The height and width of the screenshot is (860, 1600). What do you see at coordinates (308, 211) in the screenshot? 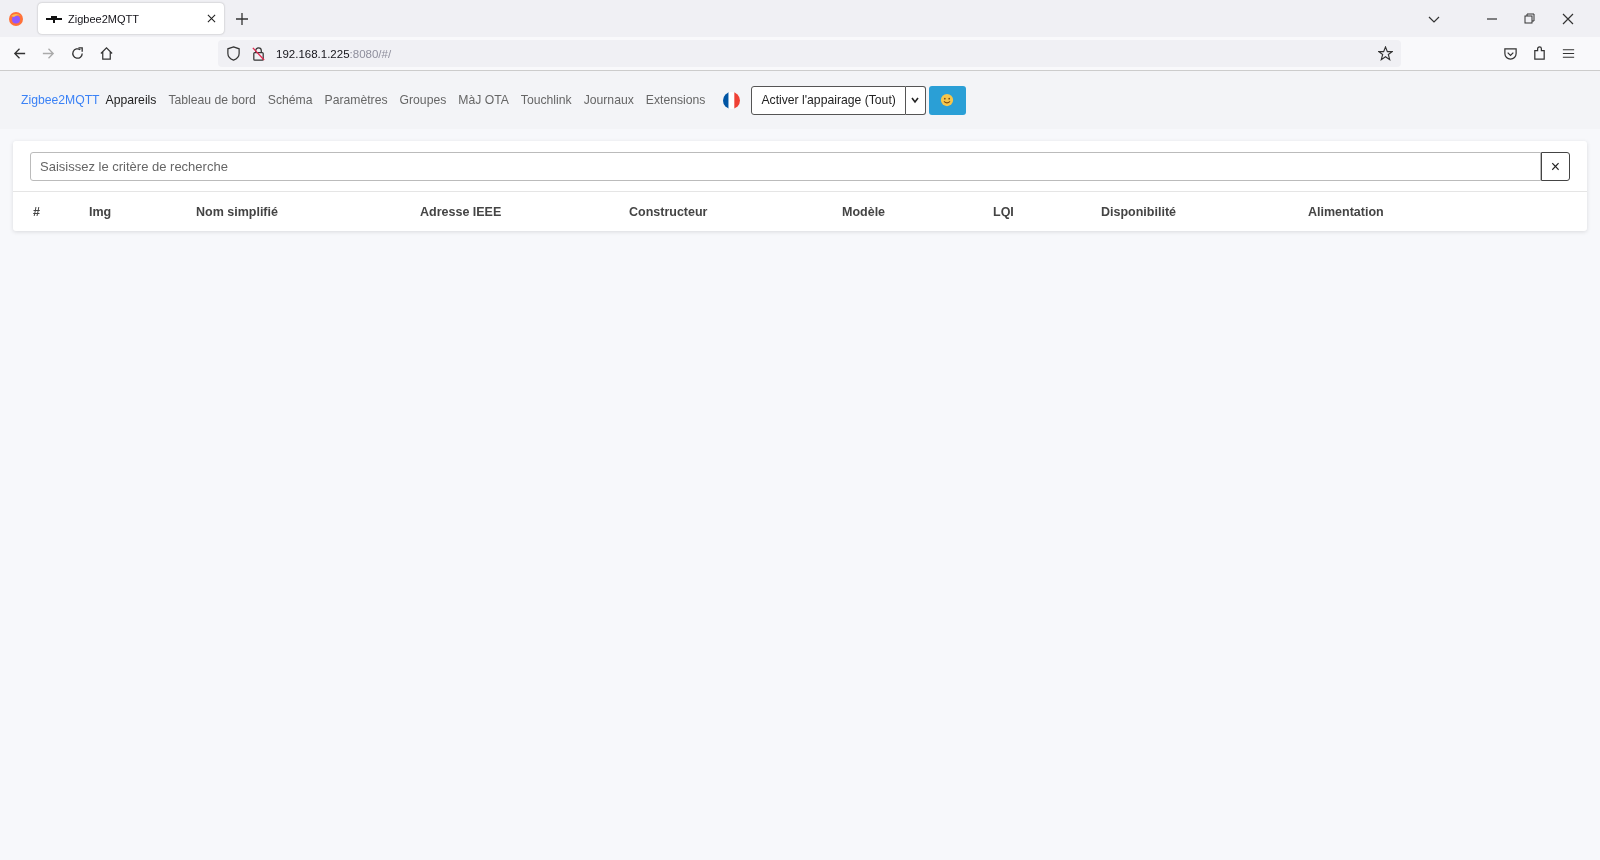
I see `column-header: Nom simplifié` at bounding box center [308, 211].